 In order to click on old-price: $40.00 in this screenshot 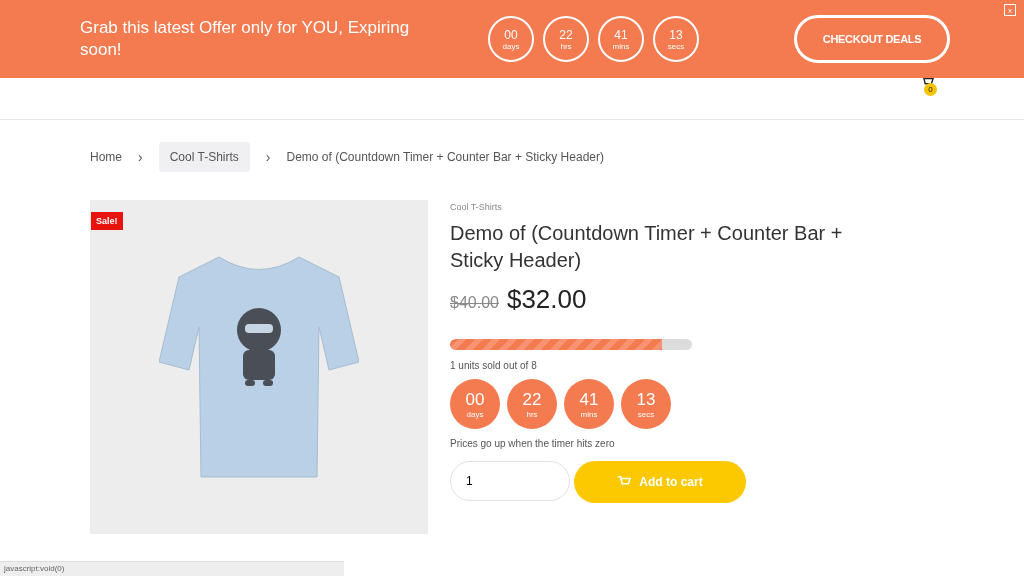, I will do `click(474, 303)`.